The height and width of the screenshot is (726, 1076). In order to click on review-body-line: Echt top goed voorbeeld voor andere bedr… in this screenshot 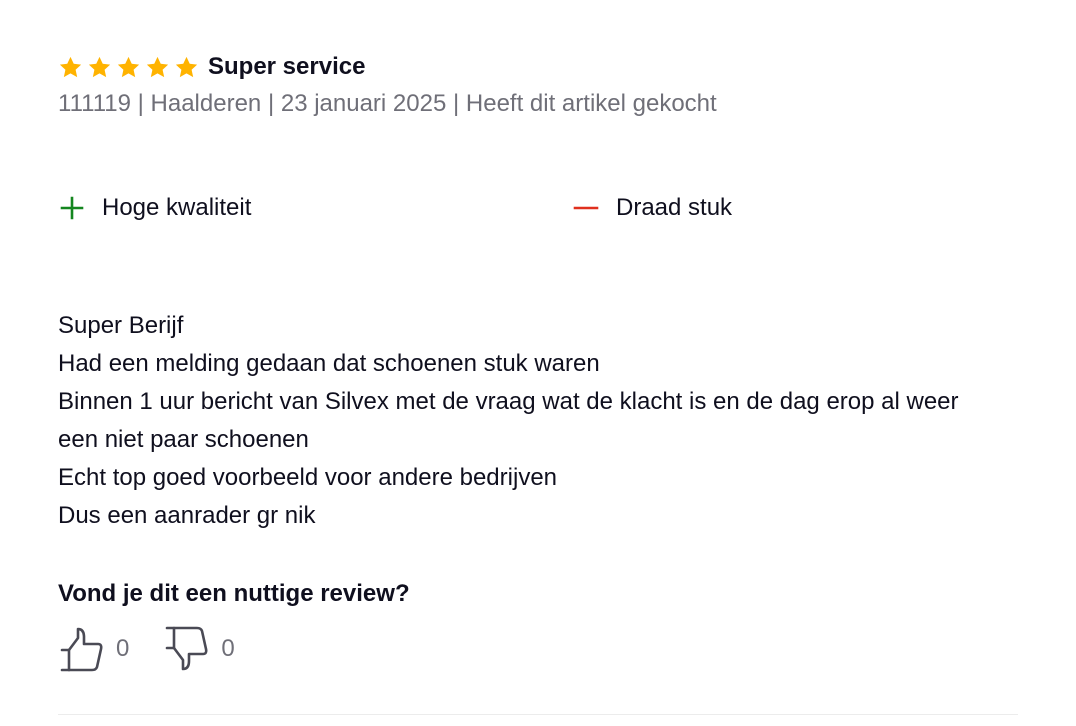, I will do `click(308, 477)`.